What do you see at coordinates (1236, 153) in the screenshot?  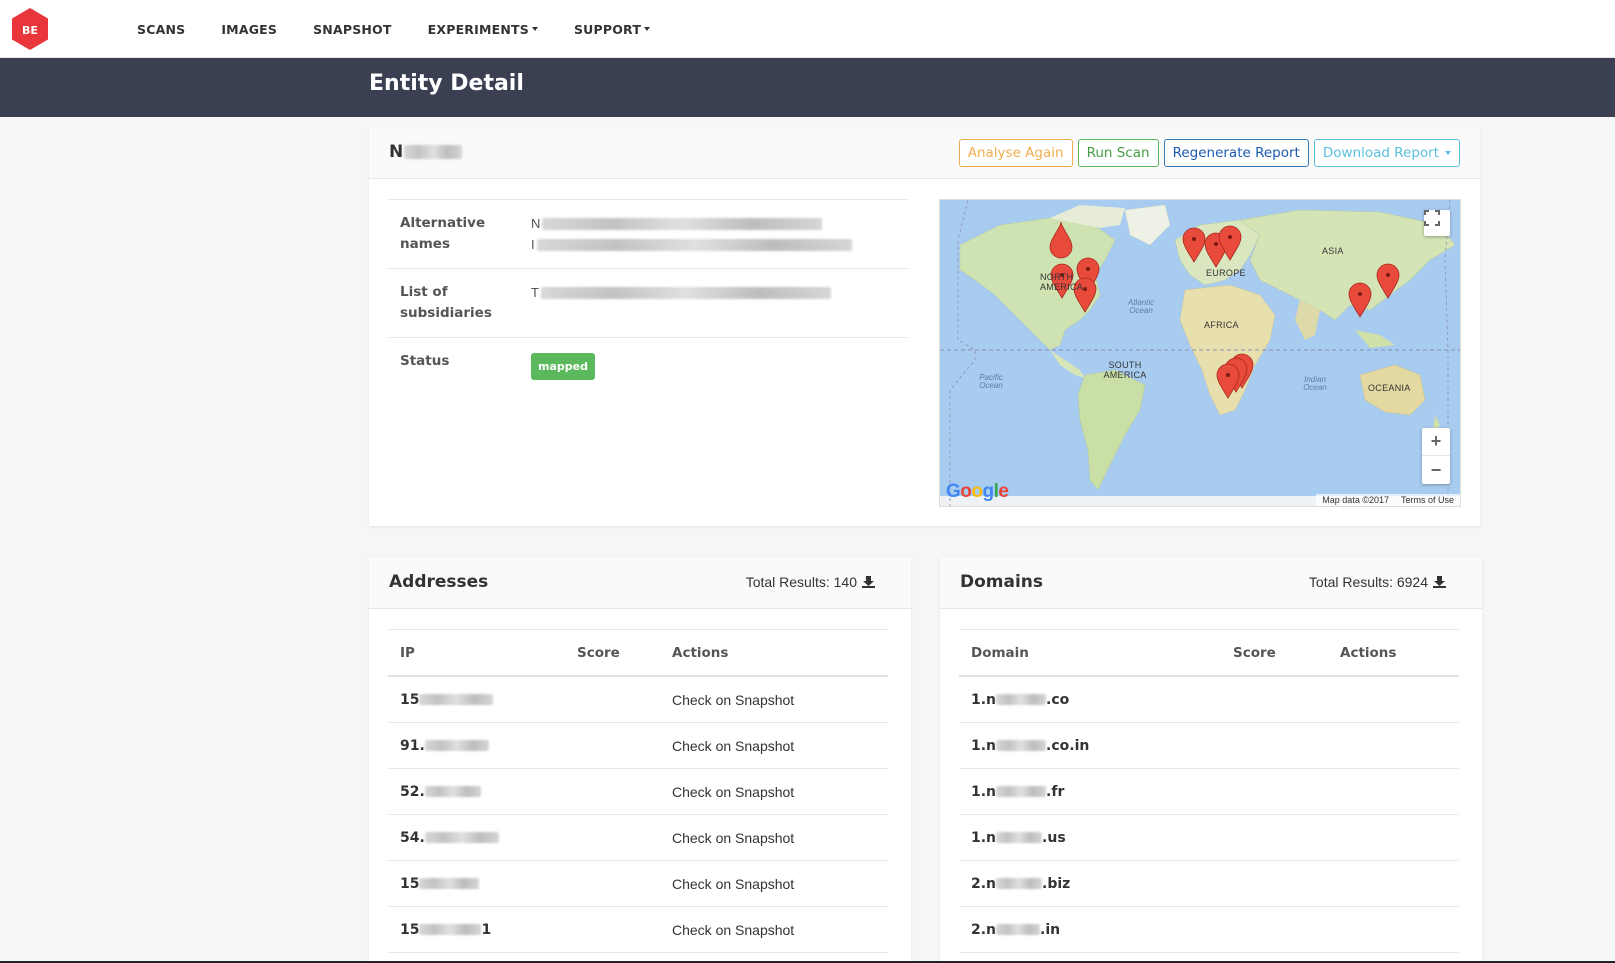 I see `regenerate-report-button: Regenerate Report` at bounding box center [1236, 153].